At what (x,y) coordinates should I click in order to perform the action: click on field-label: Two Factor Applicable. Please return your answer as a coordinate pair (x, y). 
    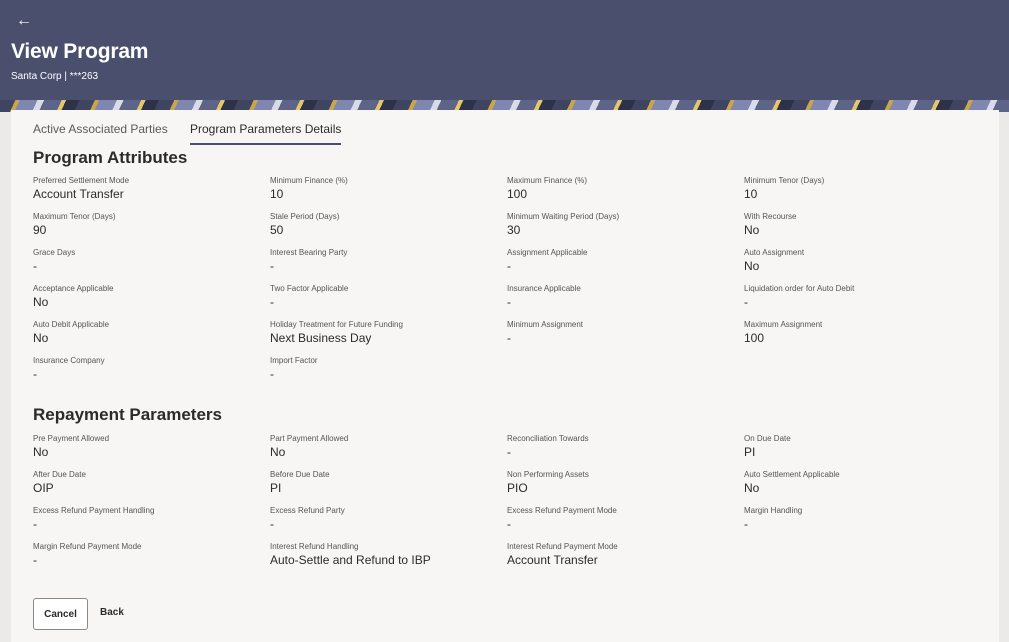
    Looking at the image, I should click on (309, 288).